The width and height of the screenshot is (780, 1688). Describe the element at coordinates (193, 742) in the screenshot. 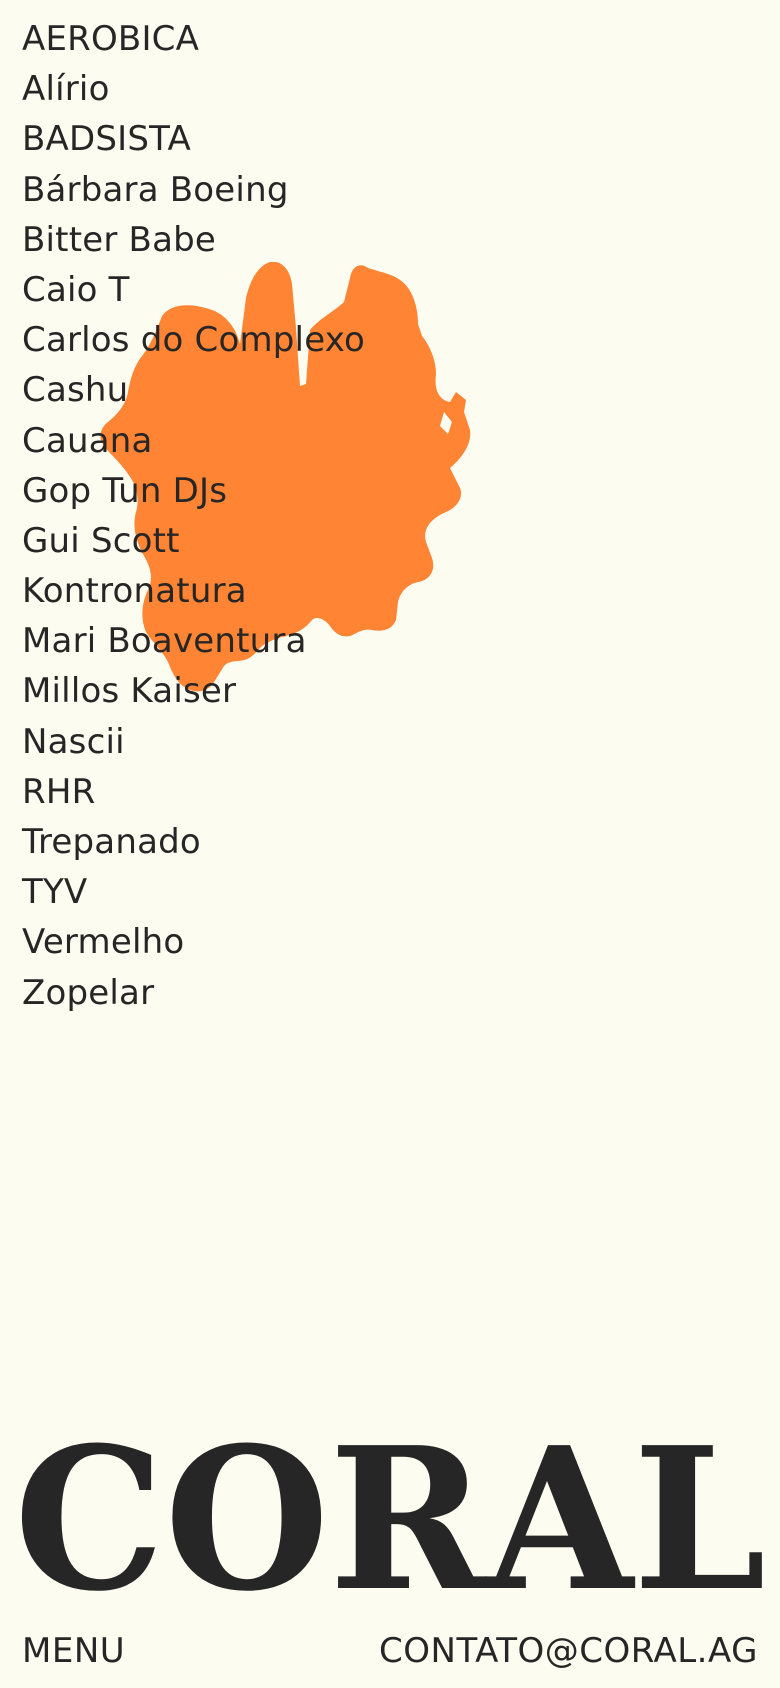

I see `artist-link: Nascii` at that location.